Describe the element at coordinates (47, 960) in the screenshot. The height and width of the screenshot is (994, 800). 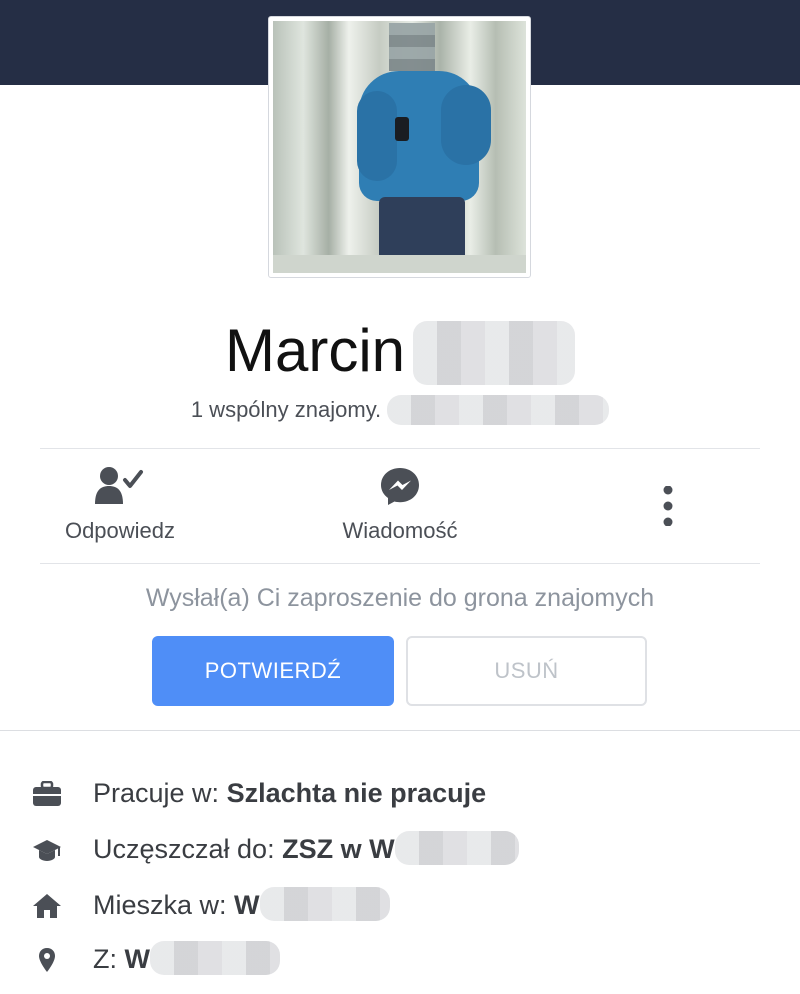
I see `location-pin-icon` at that location.